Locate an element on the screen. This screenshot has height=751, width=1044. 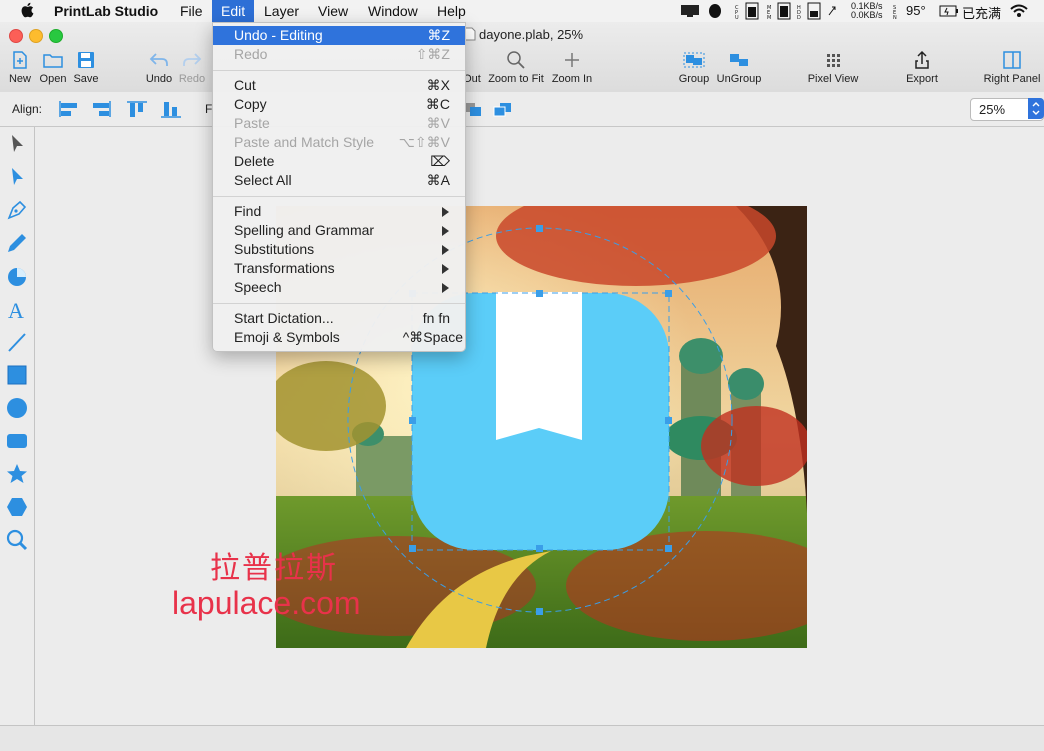
pencil-icon is located at coordinates (17, 243).